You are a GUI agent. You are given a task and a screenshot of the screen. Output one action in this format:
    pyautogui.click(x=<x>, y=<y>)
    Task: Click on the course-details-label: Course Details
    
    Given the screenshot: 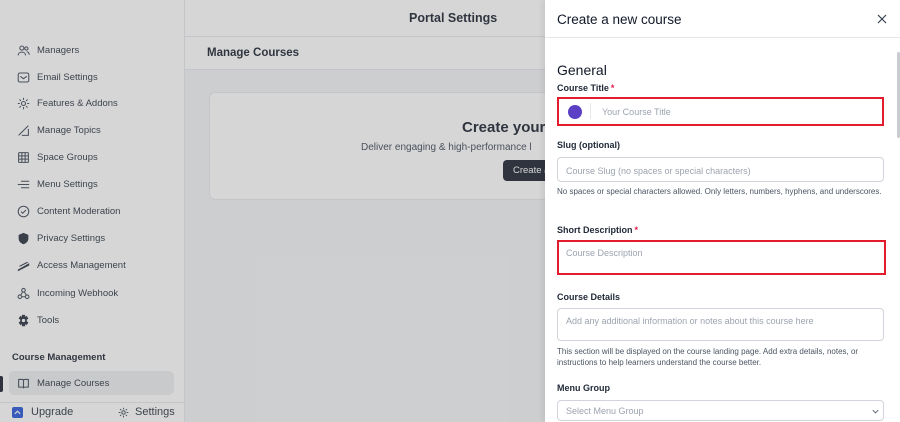 What is the action you would take?
    pyautogui.click(x=589, y=297)
    